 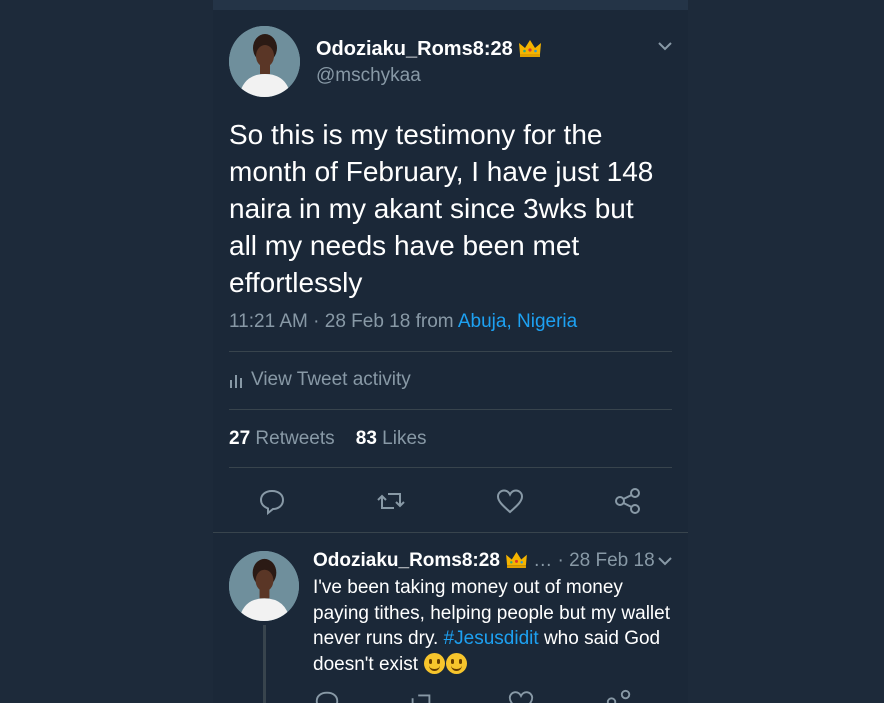 I want to click on reply-date: · 28 Feb 18, so click(x=606, y=560).